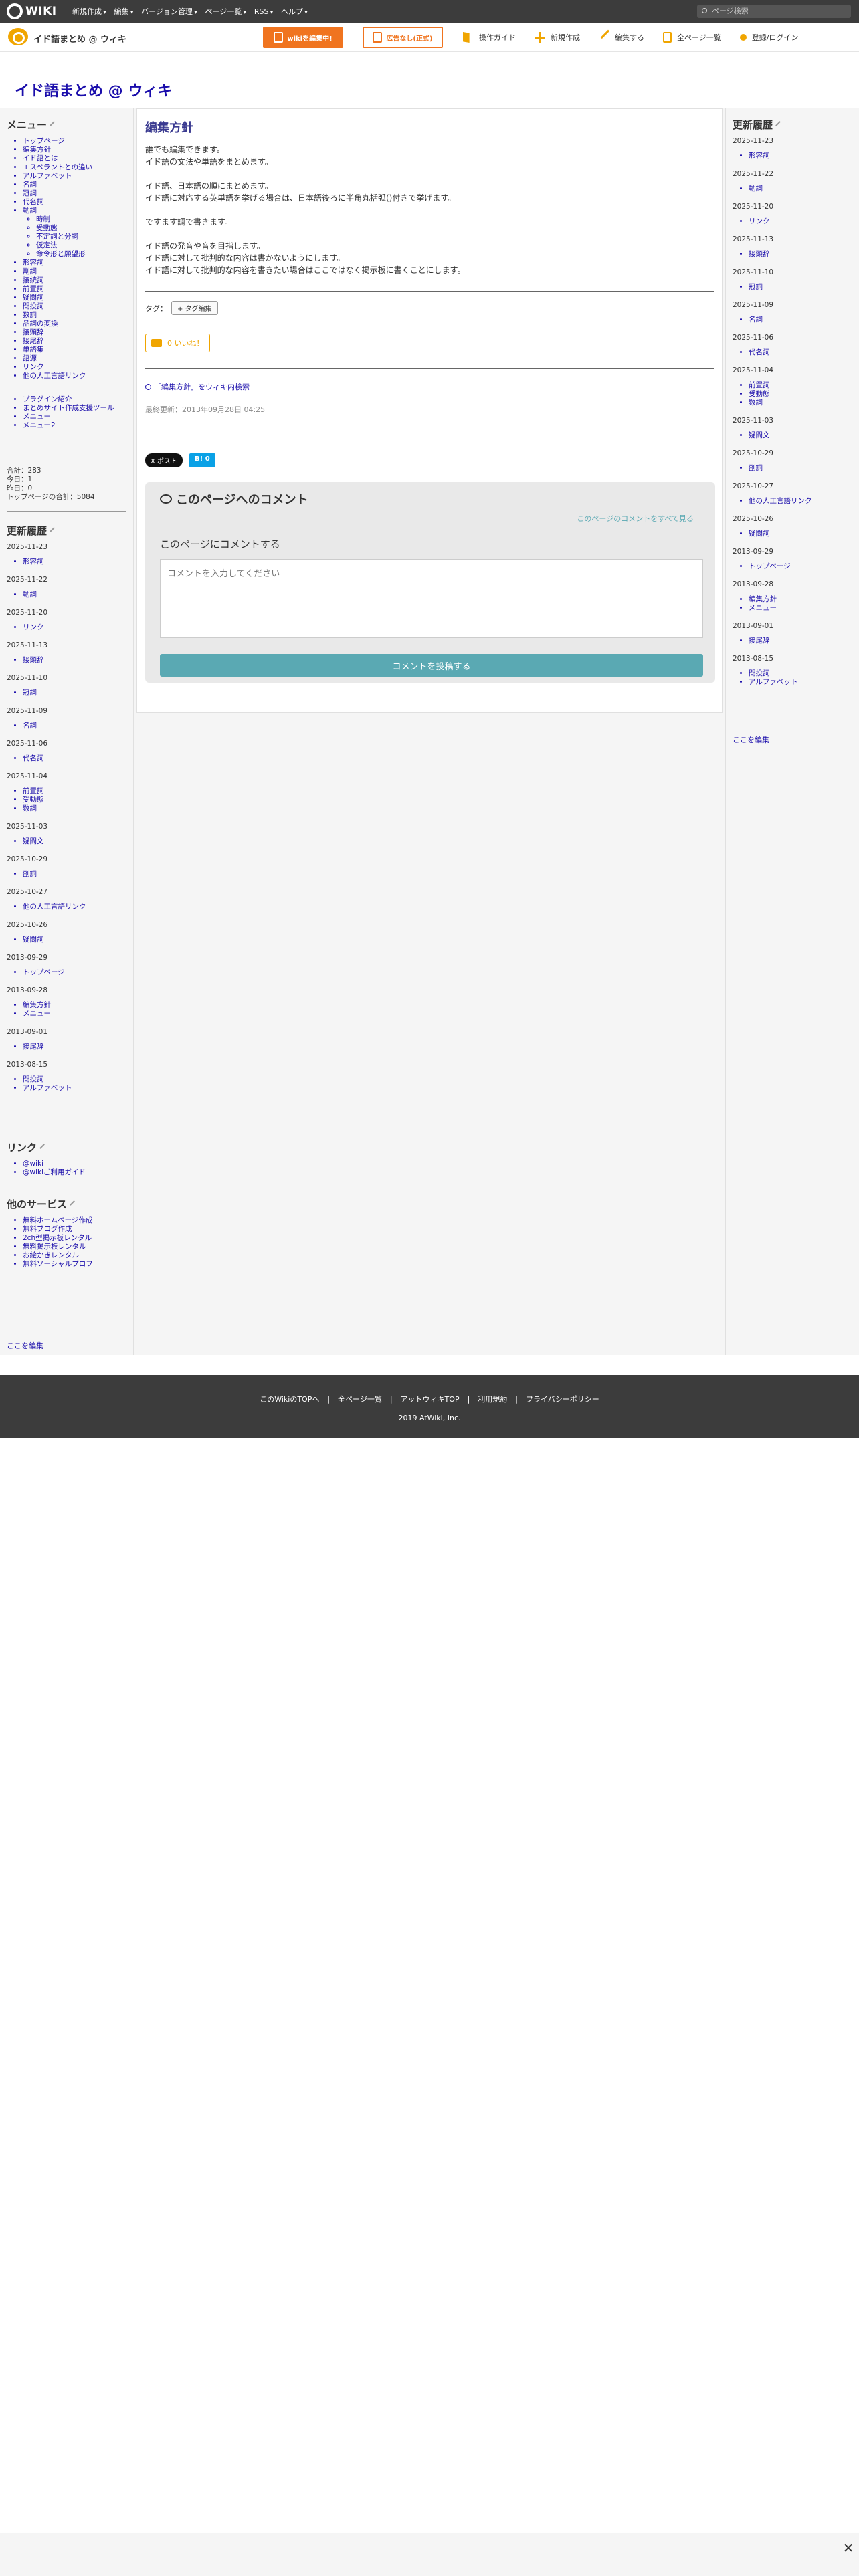 This screenshot has height=2576, width=859. I want to click on service-item: 無料ホームページ作成, so click(74, 1220).